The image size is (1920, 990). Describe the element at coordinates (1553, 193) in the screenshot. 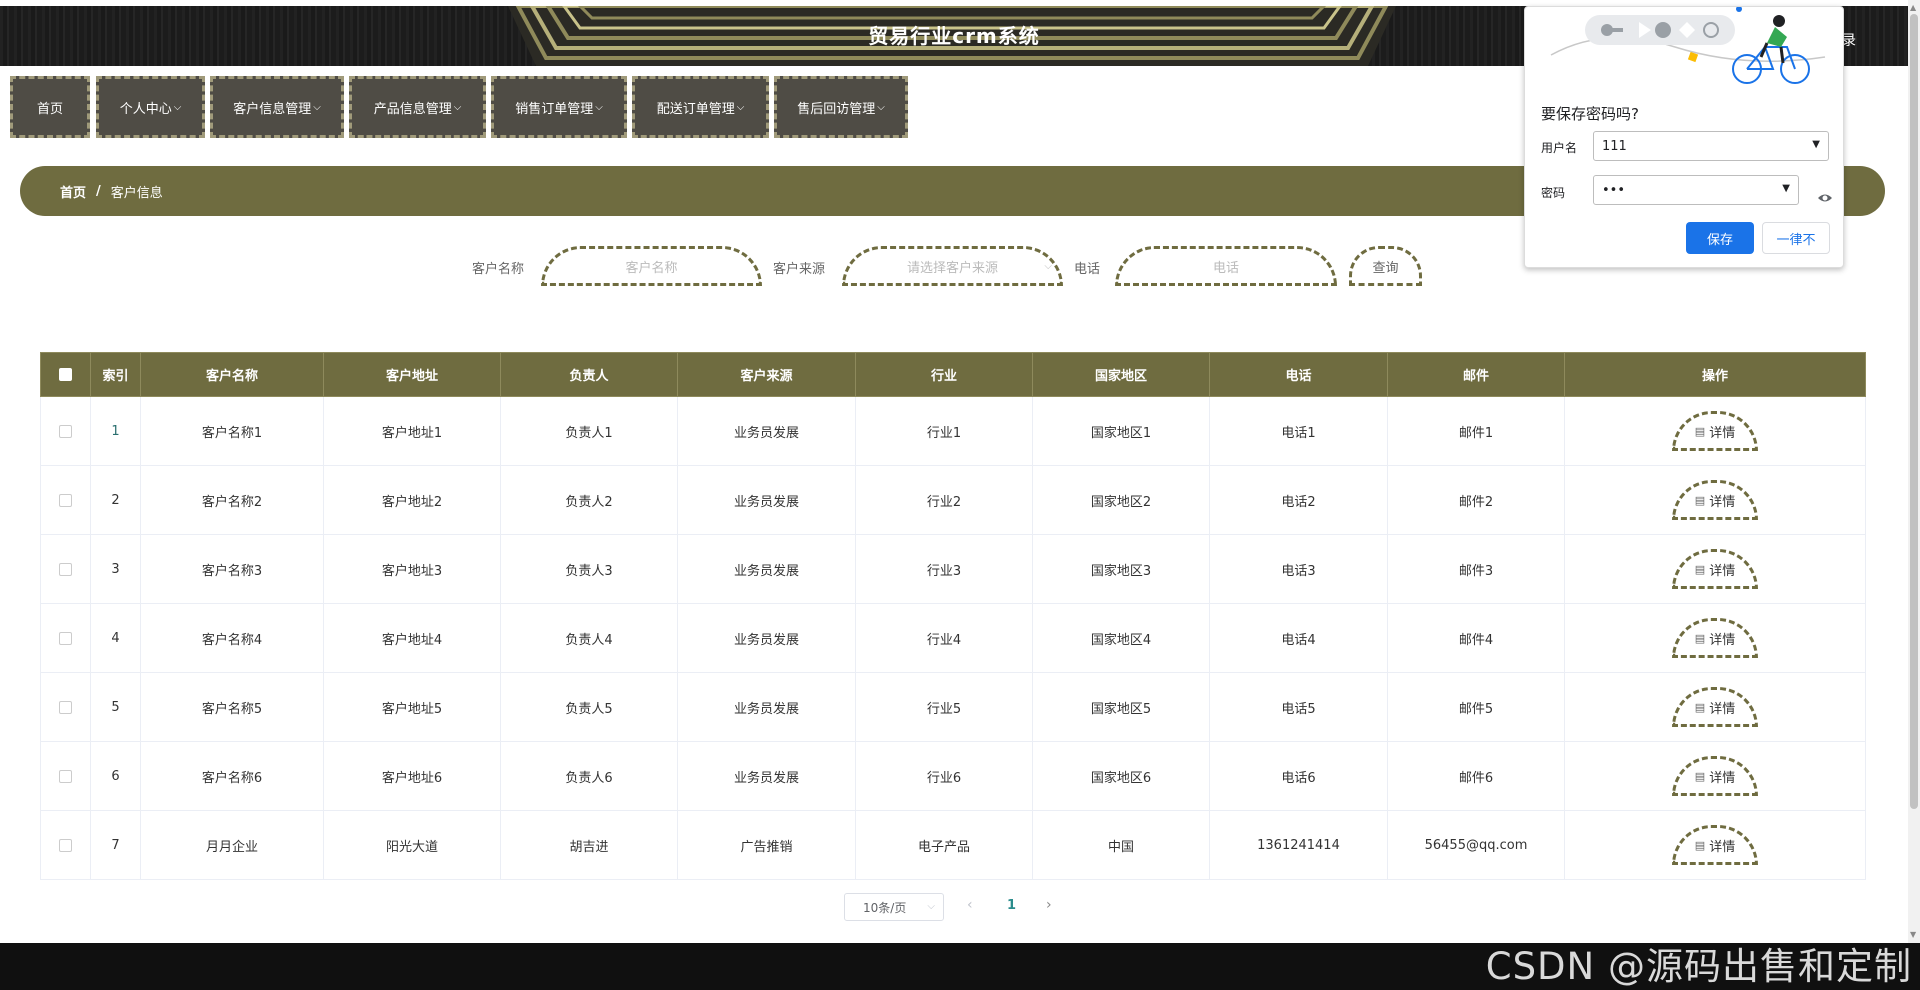

I see `password-label: 密码` at that location.